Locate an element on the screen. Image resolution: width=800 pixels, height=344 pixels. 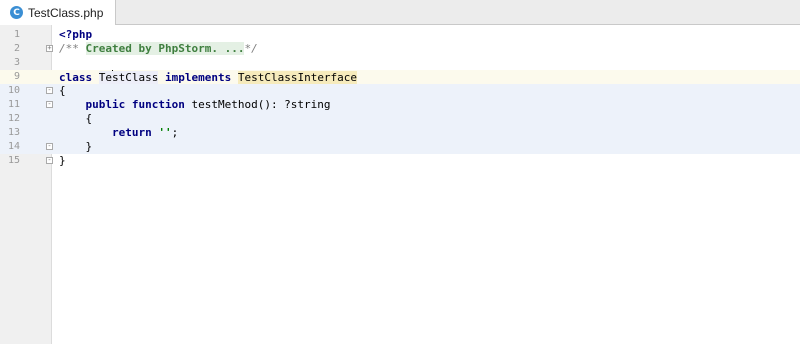
code-text: public function testMethod(): ?string is located at coordinates (195, 105).